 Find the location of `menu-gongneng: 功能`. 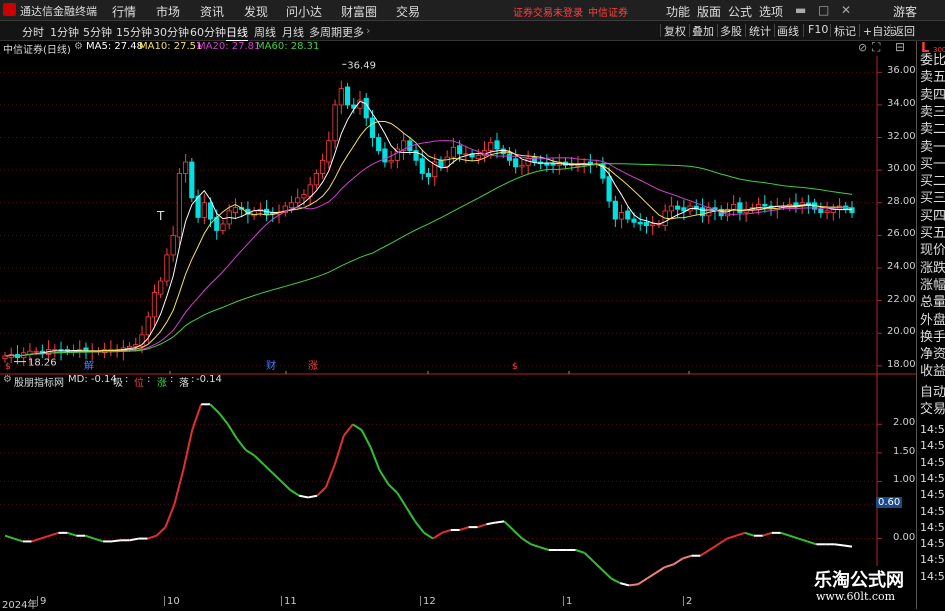

menu-gongneng: 功能 is located at coordinates (678, 11).